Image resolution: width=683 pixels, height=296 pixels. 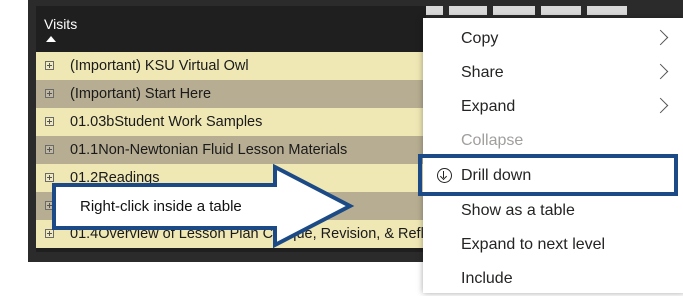 I want to click on row-label: (Important) Start Here, so click(x=141, y=94).